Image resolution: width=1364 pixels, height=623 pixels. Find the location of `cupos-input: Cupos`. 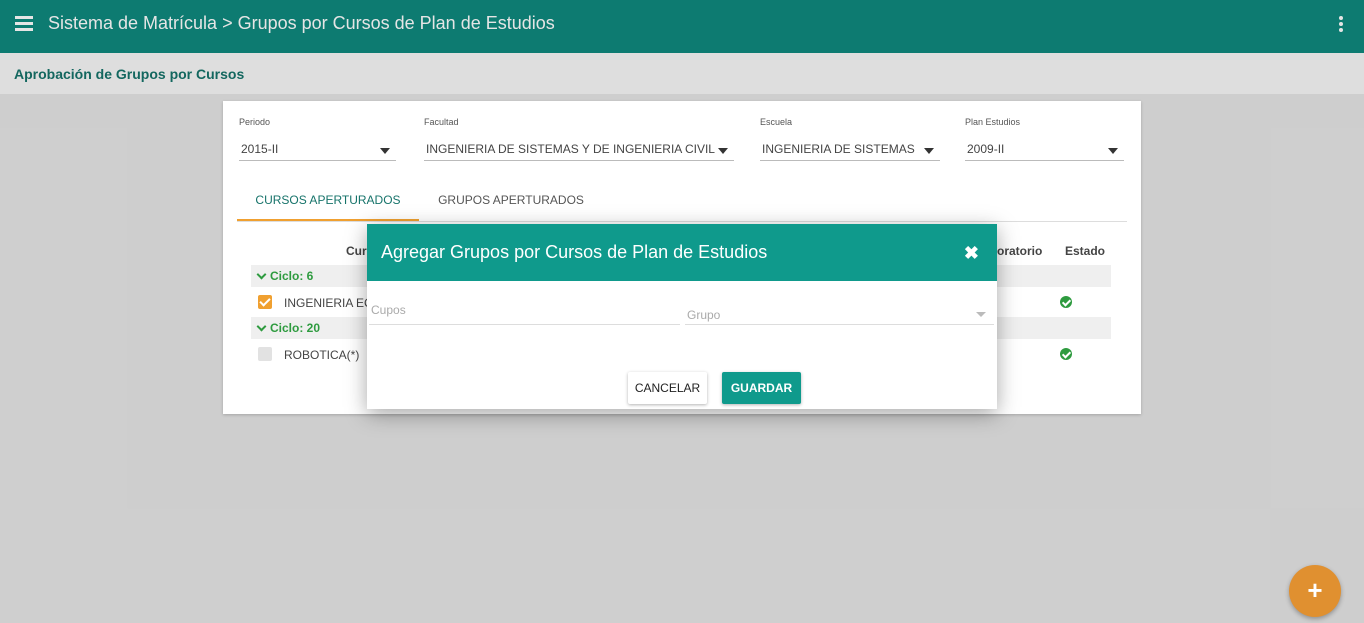

cupos-input: Cupos is located at coordinates (524, 303).